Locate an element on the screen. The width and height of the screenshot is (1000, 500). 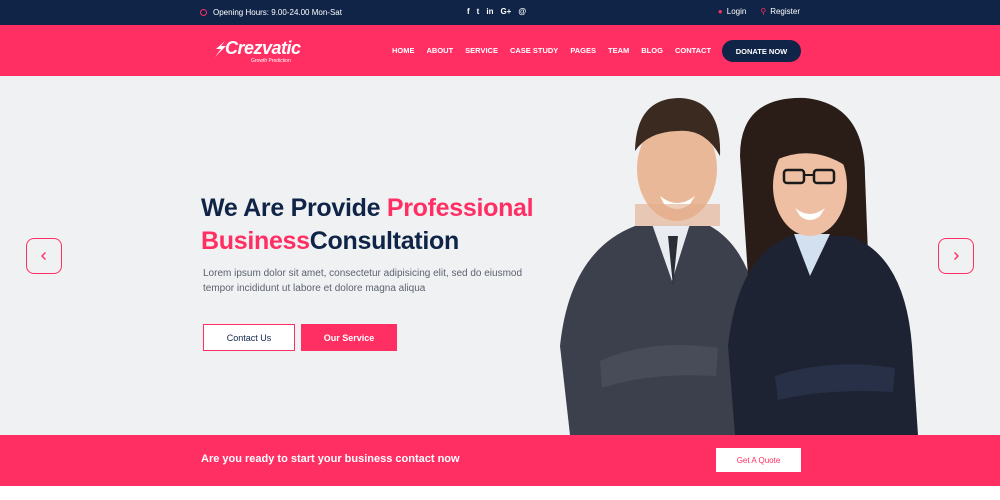
get-a-quote-button: Get A Quote is located at coordinates (758, 460).